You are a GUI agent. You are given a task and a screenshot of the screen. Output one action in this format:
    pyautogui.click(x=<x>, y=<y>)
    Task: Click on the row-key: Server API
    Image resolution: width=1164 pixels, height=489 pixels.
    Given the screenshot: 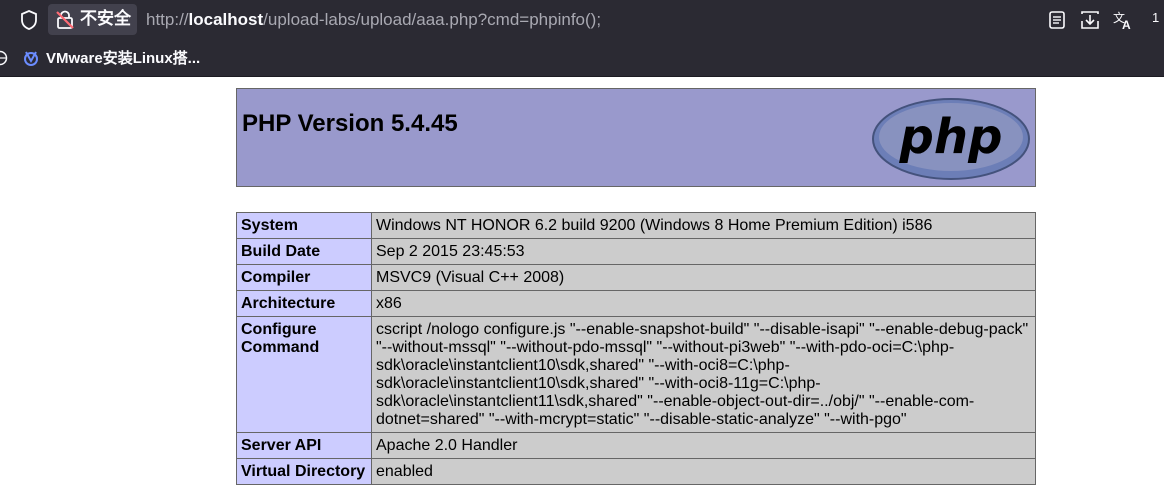 What is the action you would take?
    pyautogui.click(x=304, y=445)
    